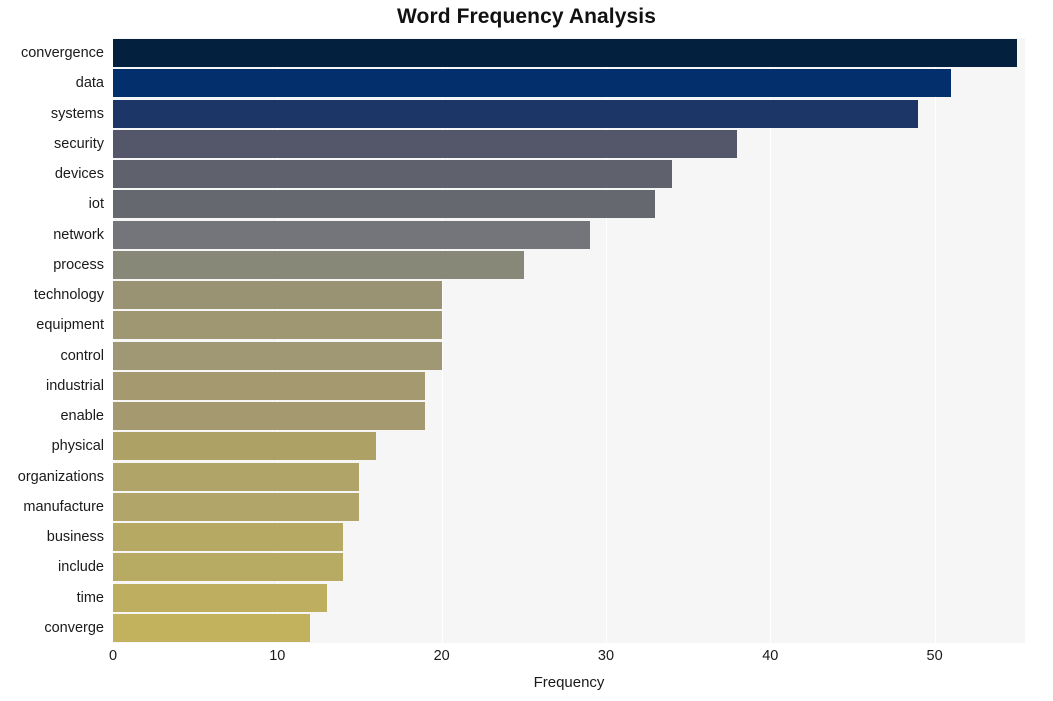 The height and width of the screenshot is (701, 1053). What do you see at coordinates (441, 656) in the screenshot?
I see `x-tick-label: 20` at bounding box center [441, 656].